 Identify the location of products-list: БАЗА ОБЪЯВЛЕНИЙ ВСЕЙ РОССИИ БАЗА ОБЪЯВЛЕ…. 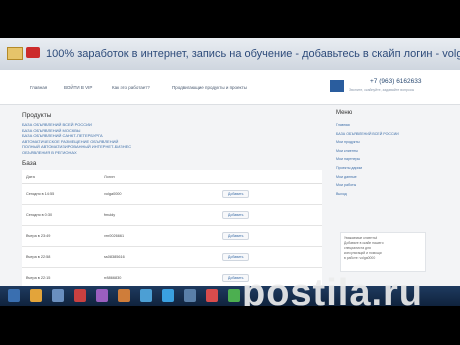
(177, 139).